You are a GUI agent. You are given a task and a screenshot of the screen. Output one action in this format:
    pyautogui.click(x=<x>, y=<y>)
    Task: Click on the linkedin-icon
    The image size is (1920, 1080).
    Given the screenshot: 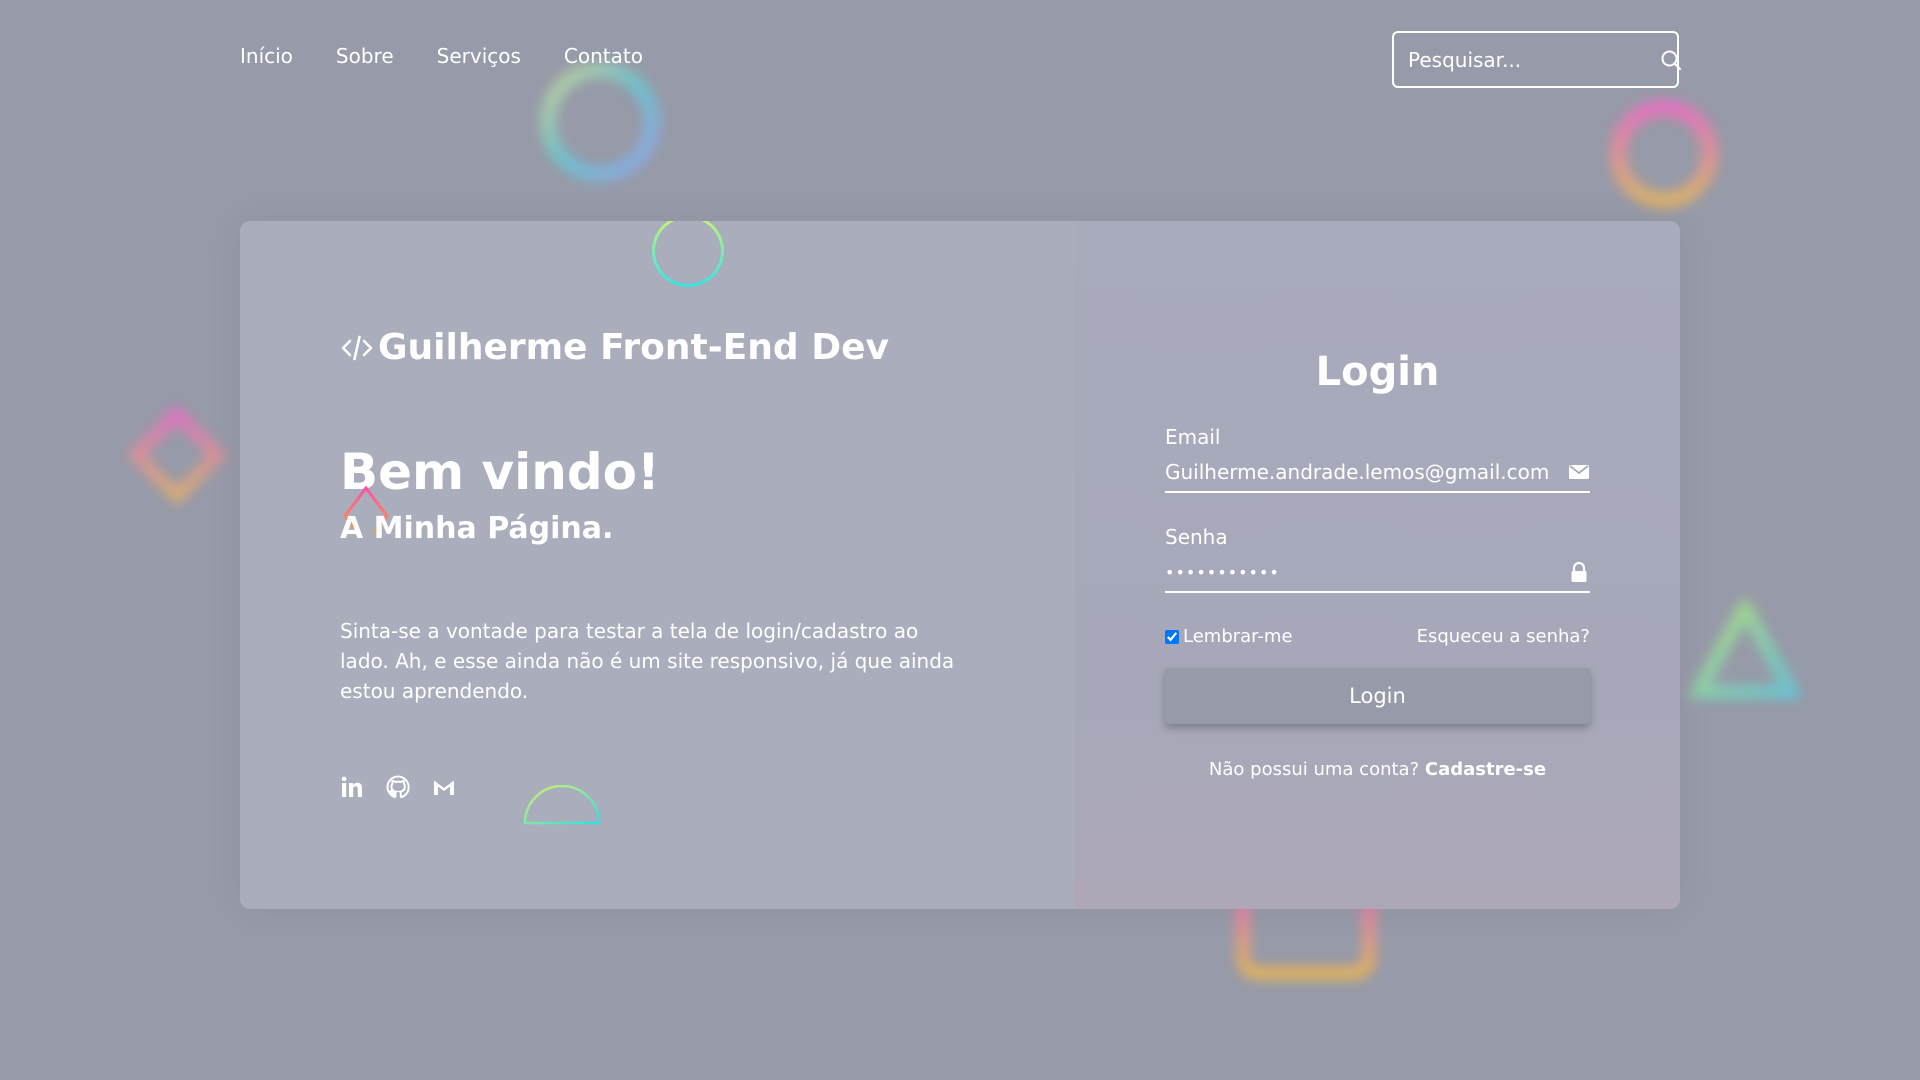 What is the action you would take?
    pyautogui.click(x=352, y=787)
    